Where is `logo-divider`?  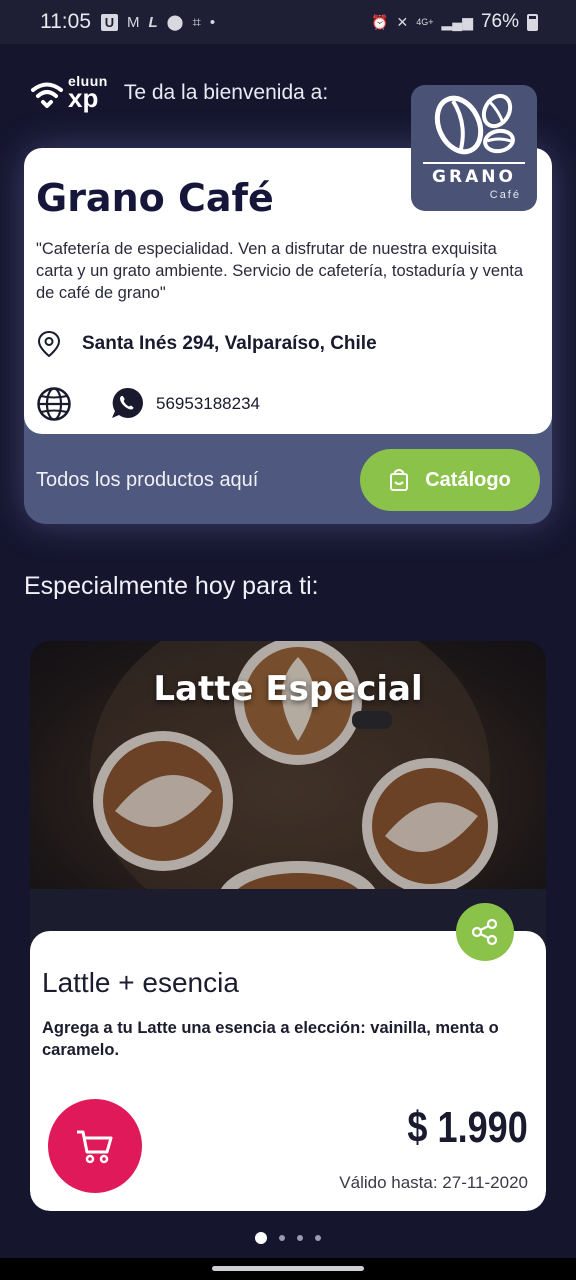 logo-divider is located at coordinates (474, 163).